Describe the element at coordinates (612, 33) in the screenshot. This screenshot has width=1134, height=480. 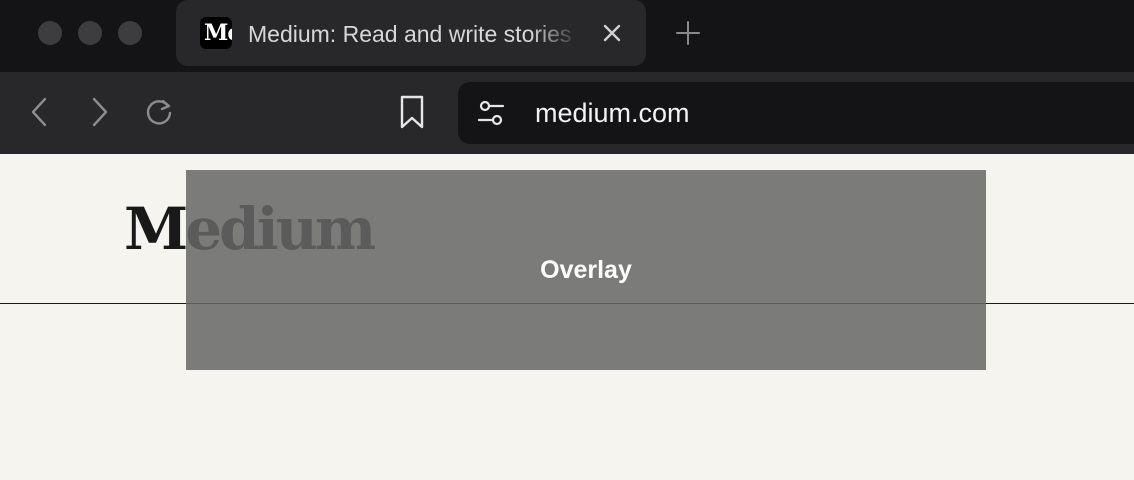
I see `close-icon` at that location.